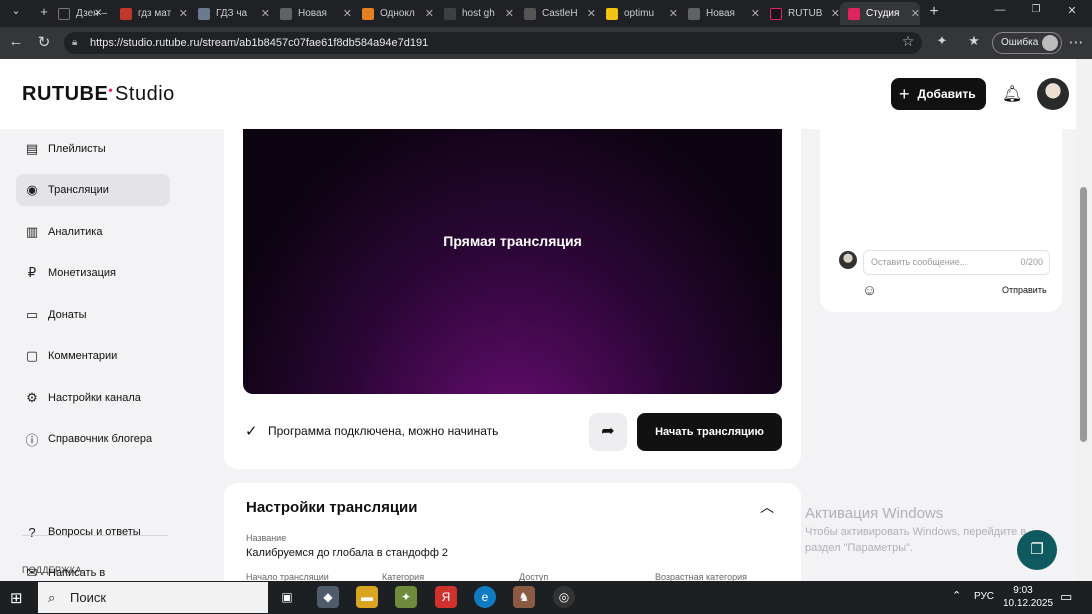 Image resolution: width=1092 pixels, height=614 pixels. I want to click on taskbar-search: ⌕ Поиск, so click(153, 597).